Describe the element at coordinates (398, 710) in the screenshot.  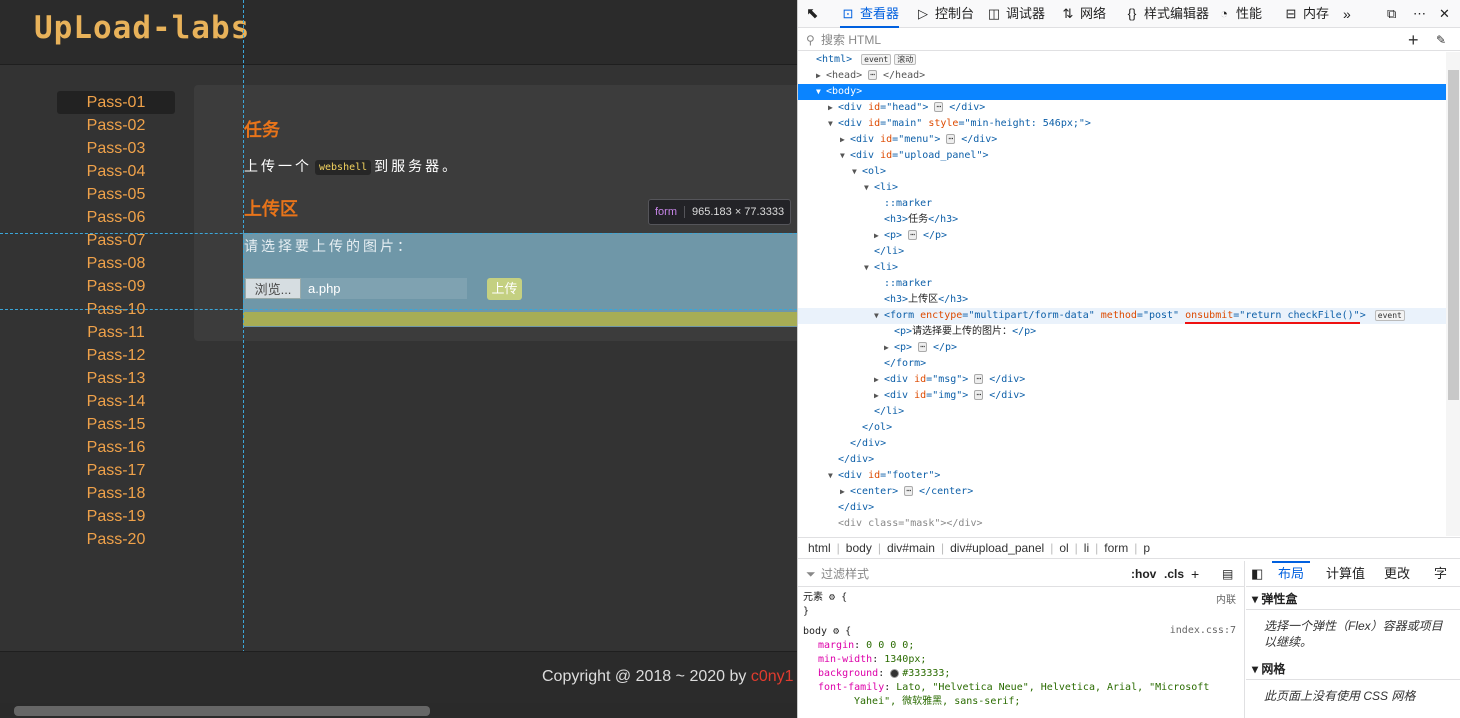
I see `horizontal-scrollbar` at that location.